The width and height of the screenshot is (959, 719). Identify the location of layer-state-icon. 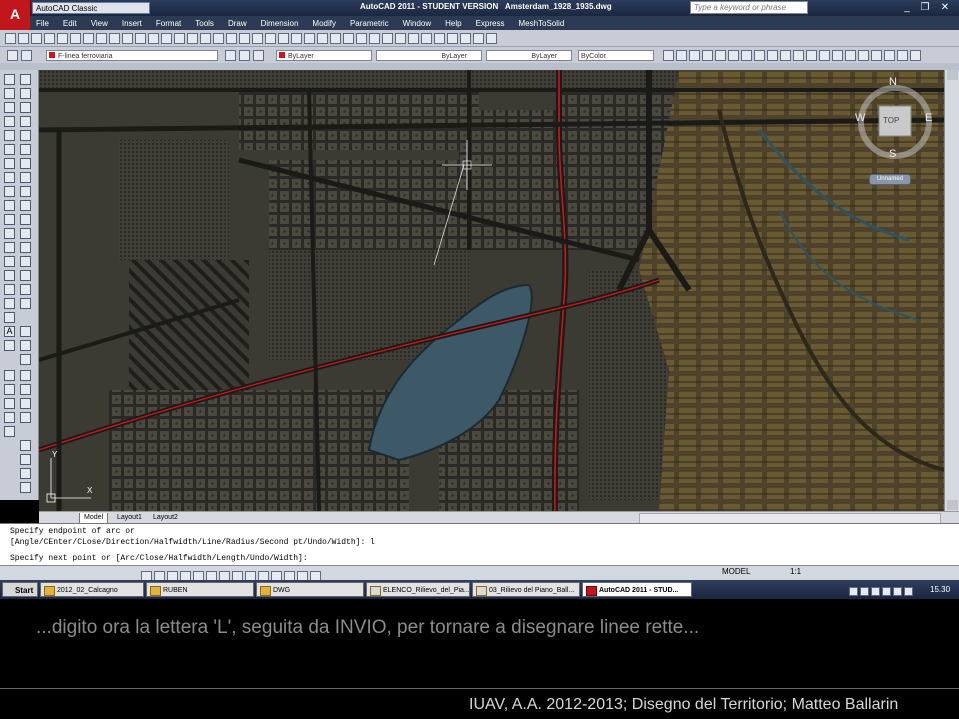
(309, 39).